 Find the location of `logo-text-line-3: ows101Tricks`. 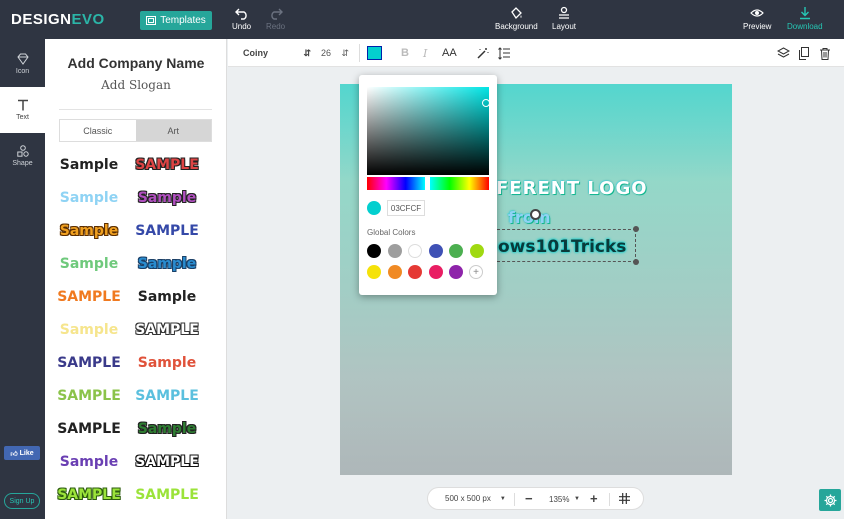

logo-text-line-3: ows101Tricks is located at coordinates (562, 247).